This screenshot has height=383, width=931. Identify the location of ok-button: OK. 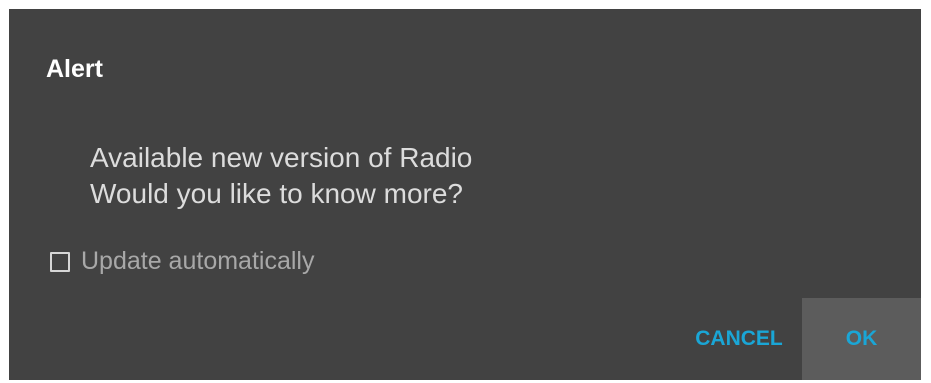
(861, 339).